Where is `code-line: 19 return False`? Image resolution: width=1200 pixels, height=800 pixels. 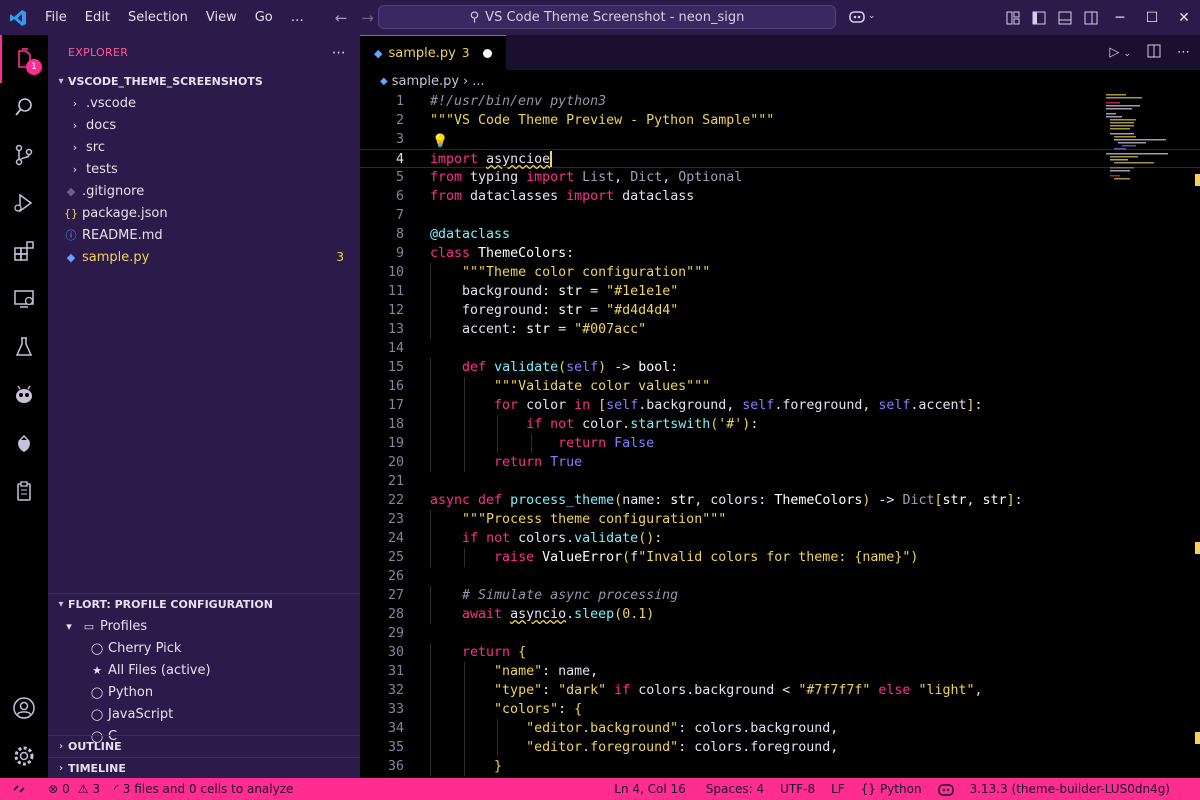
code-line: 19 return False is located at coordinates (780, 443).